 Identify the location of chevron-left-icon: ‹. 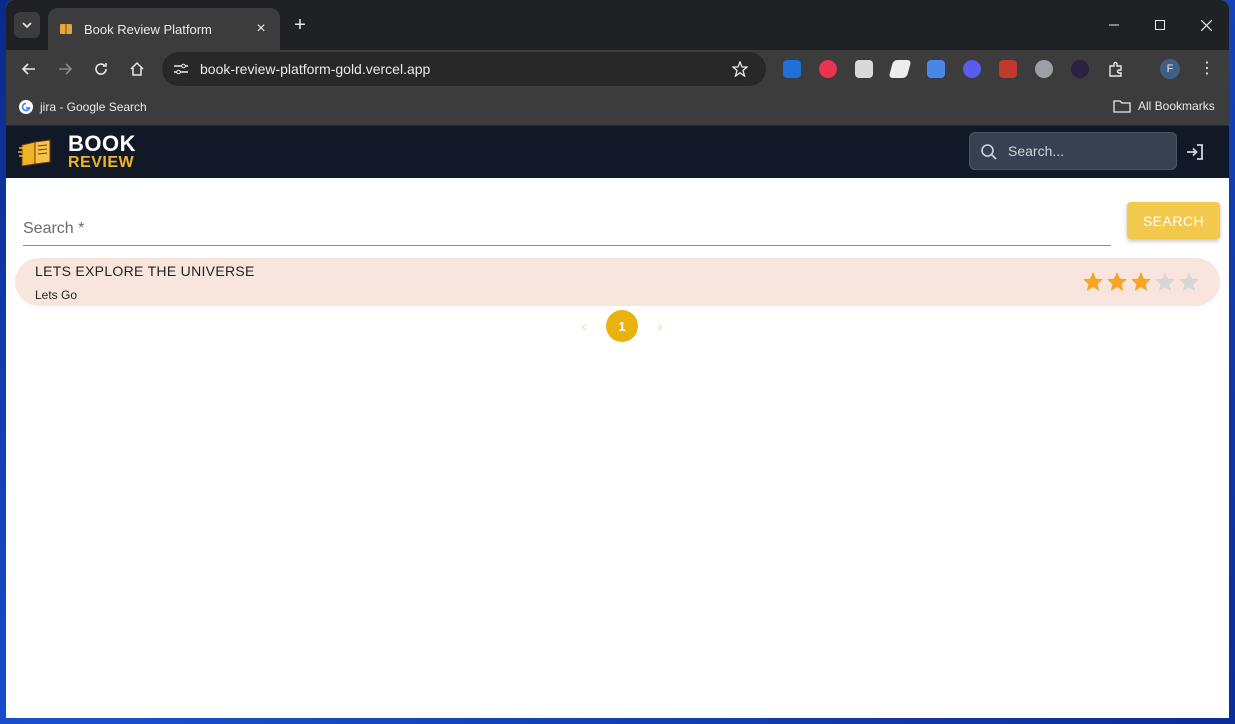
(584, 326).